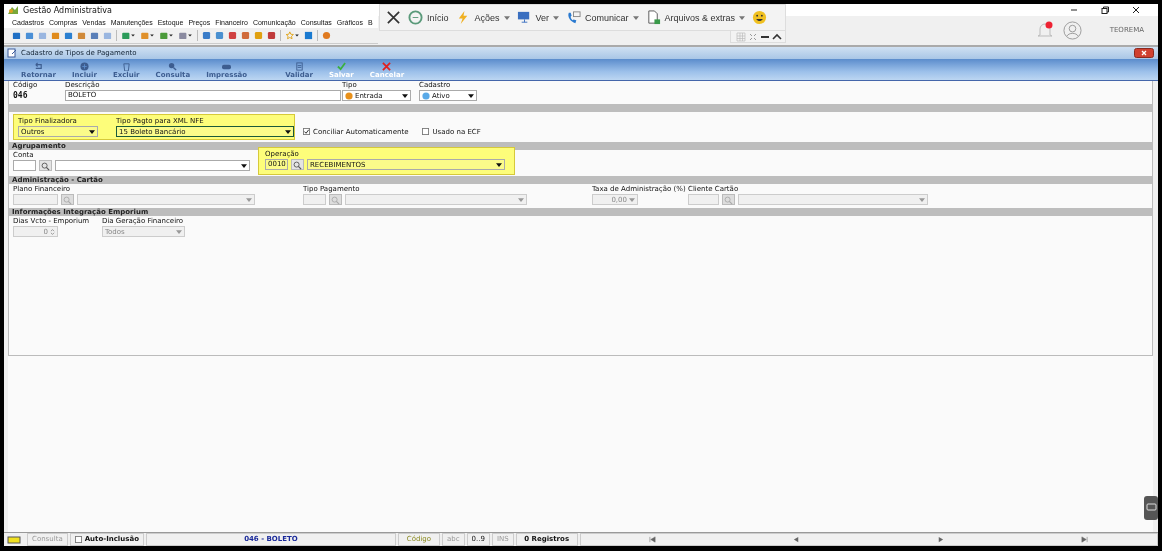 The image size is (1162, 551). What do you see at coordinates (387, 66) in the screenshot?
I see `cross-icon` at bounding box center [387, 66].